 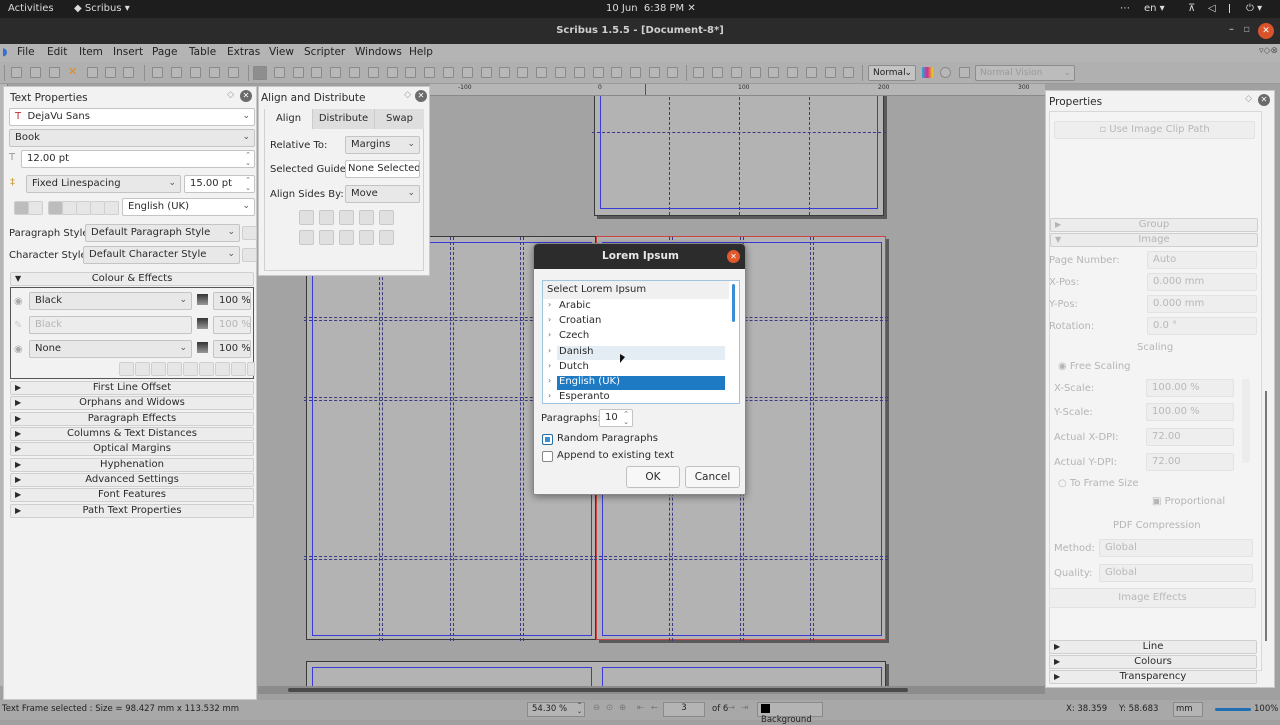 What do you see at coordinates (126, 369) in the screenshot?
I see `underline-icon` at bounding box center [126, 369].